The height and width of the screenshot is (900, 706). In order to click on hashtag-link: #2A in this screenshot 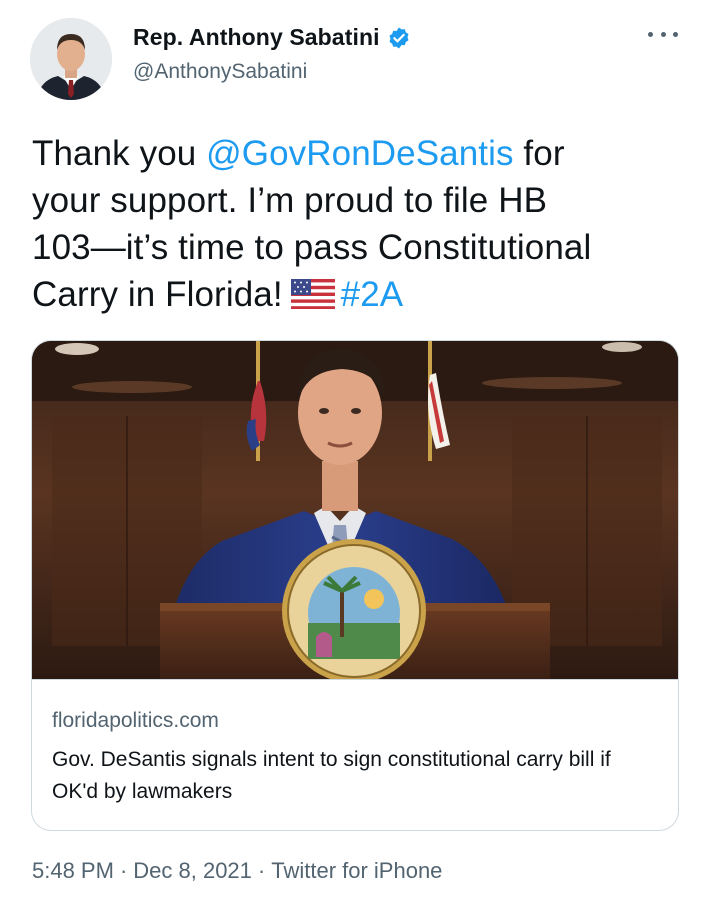, I will do `click(372, 294)`.